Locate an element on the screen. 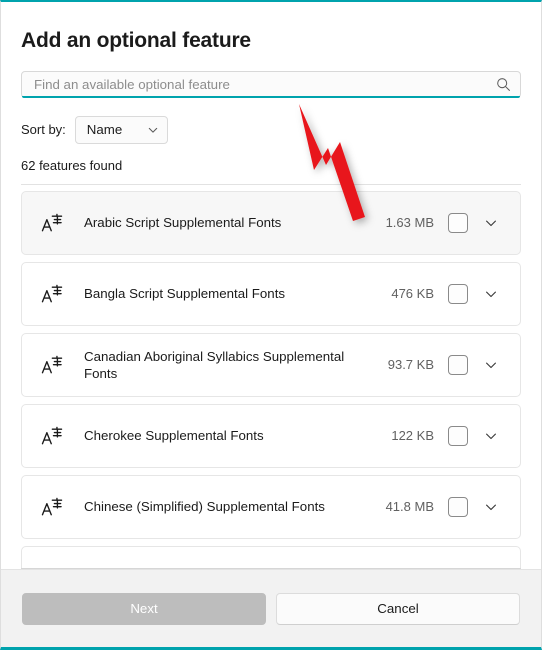 This screenshot has height=650, width=542. list-item-size: 41.8 MB is located at coordinates (409, 507).